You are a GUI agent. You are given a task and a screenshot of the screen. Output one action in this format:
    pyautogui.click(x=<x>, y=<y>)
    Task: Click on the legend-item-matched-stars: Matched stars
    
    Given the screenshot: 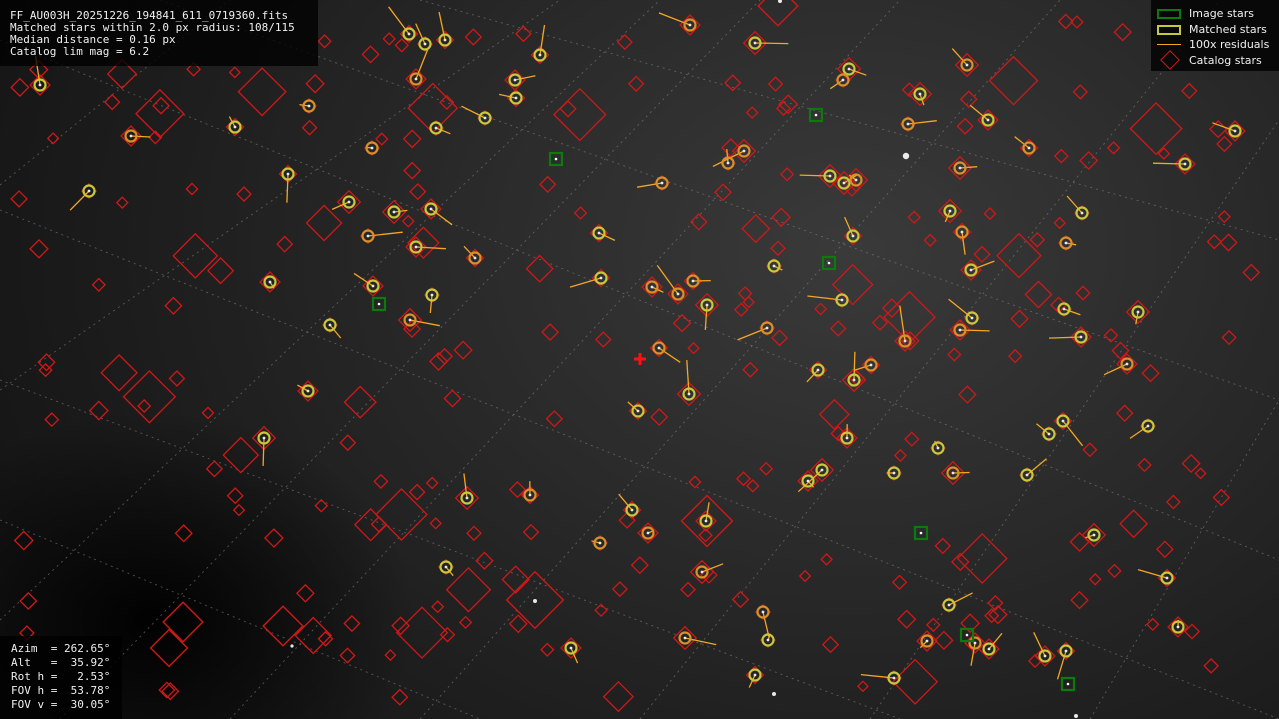 What is the action you would take?
    pyautogui.click(x=1215, y=30)
    